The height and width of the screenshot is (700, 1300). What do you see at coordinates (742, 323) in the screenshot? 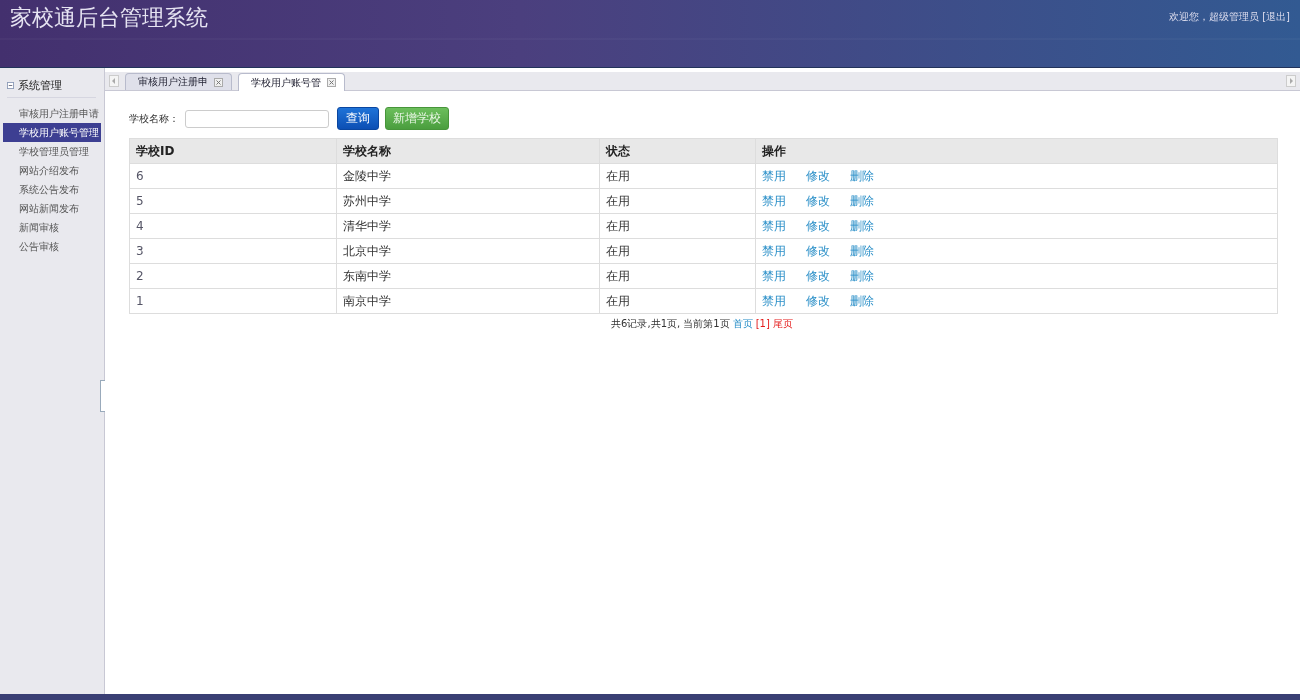
I see `first-page-link: 首页` at bounding box center [742, 323].